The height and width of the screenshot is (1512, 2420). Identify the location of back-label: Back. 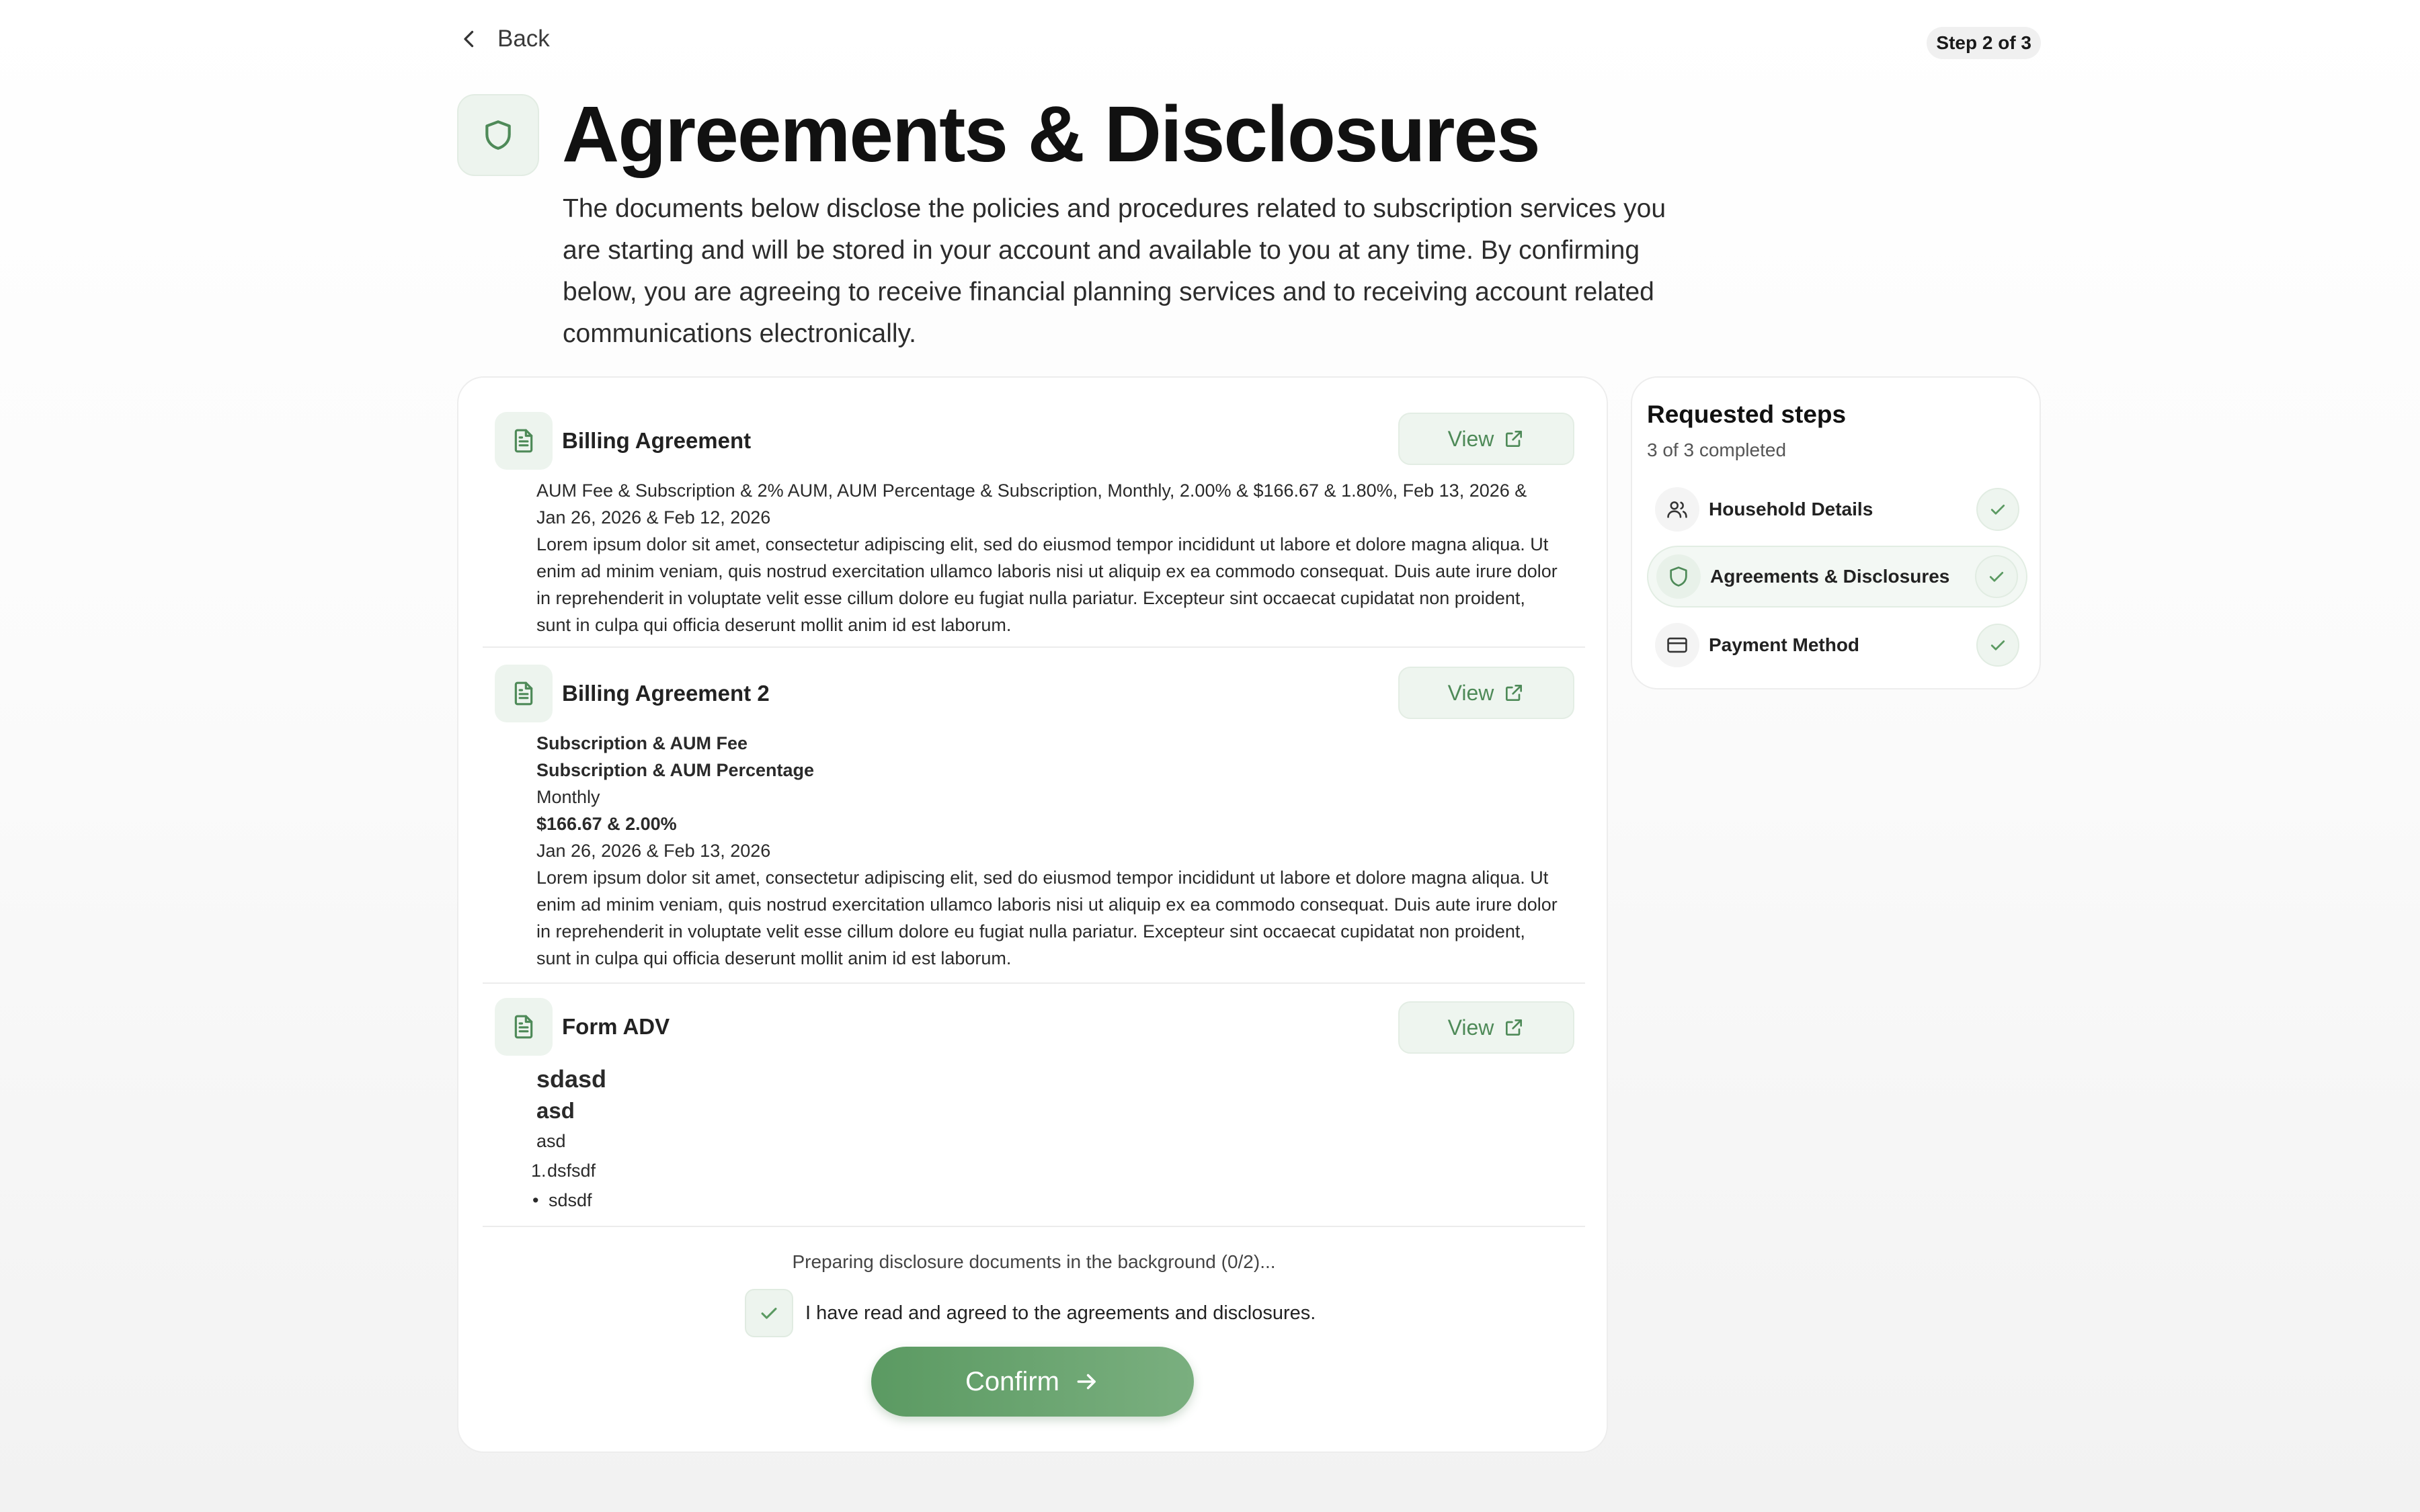
(523, 39).